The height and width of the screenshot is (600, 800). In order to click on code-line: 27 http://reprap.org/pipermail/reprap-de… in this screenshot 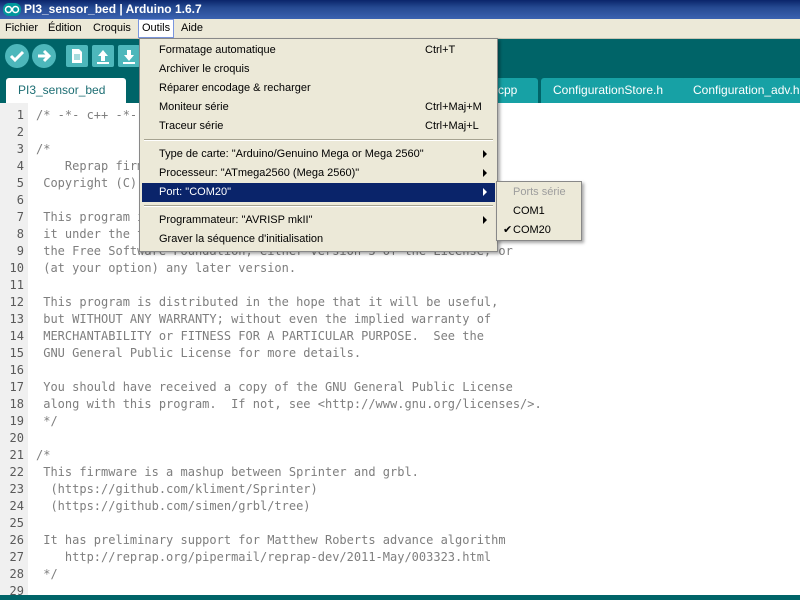, I will do `click(400, 557)`.